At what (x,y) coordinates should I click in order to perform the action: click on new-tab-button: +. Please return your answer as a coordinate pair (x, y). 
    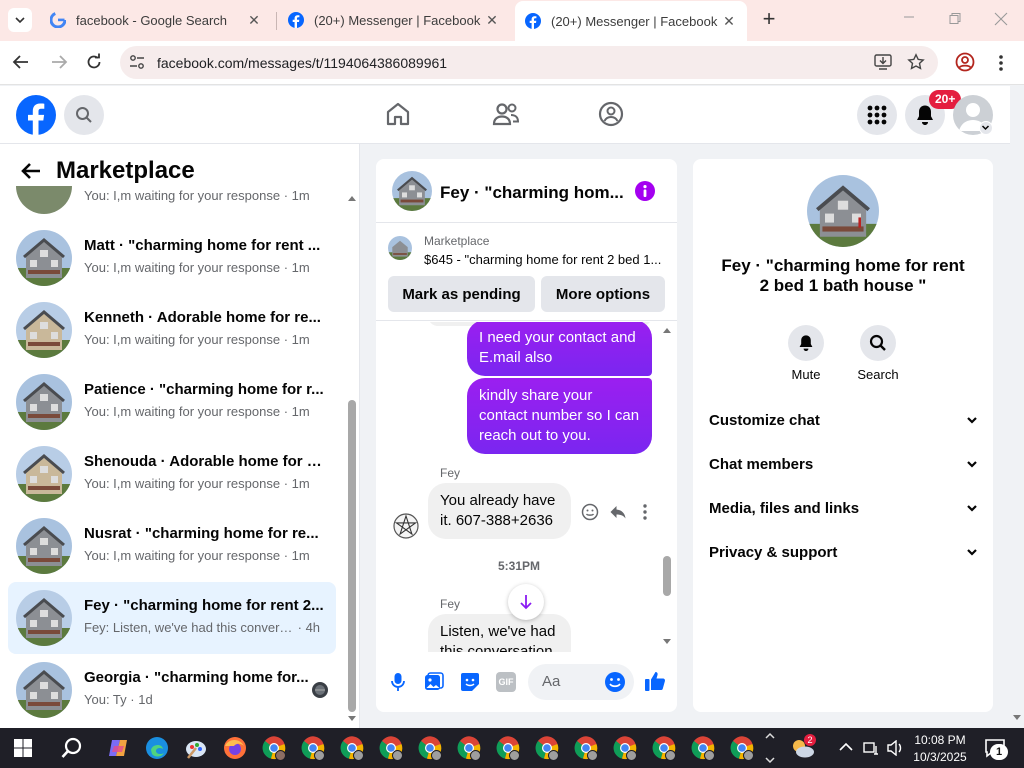
    Looking at the image, I should click on (769, 20).